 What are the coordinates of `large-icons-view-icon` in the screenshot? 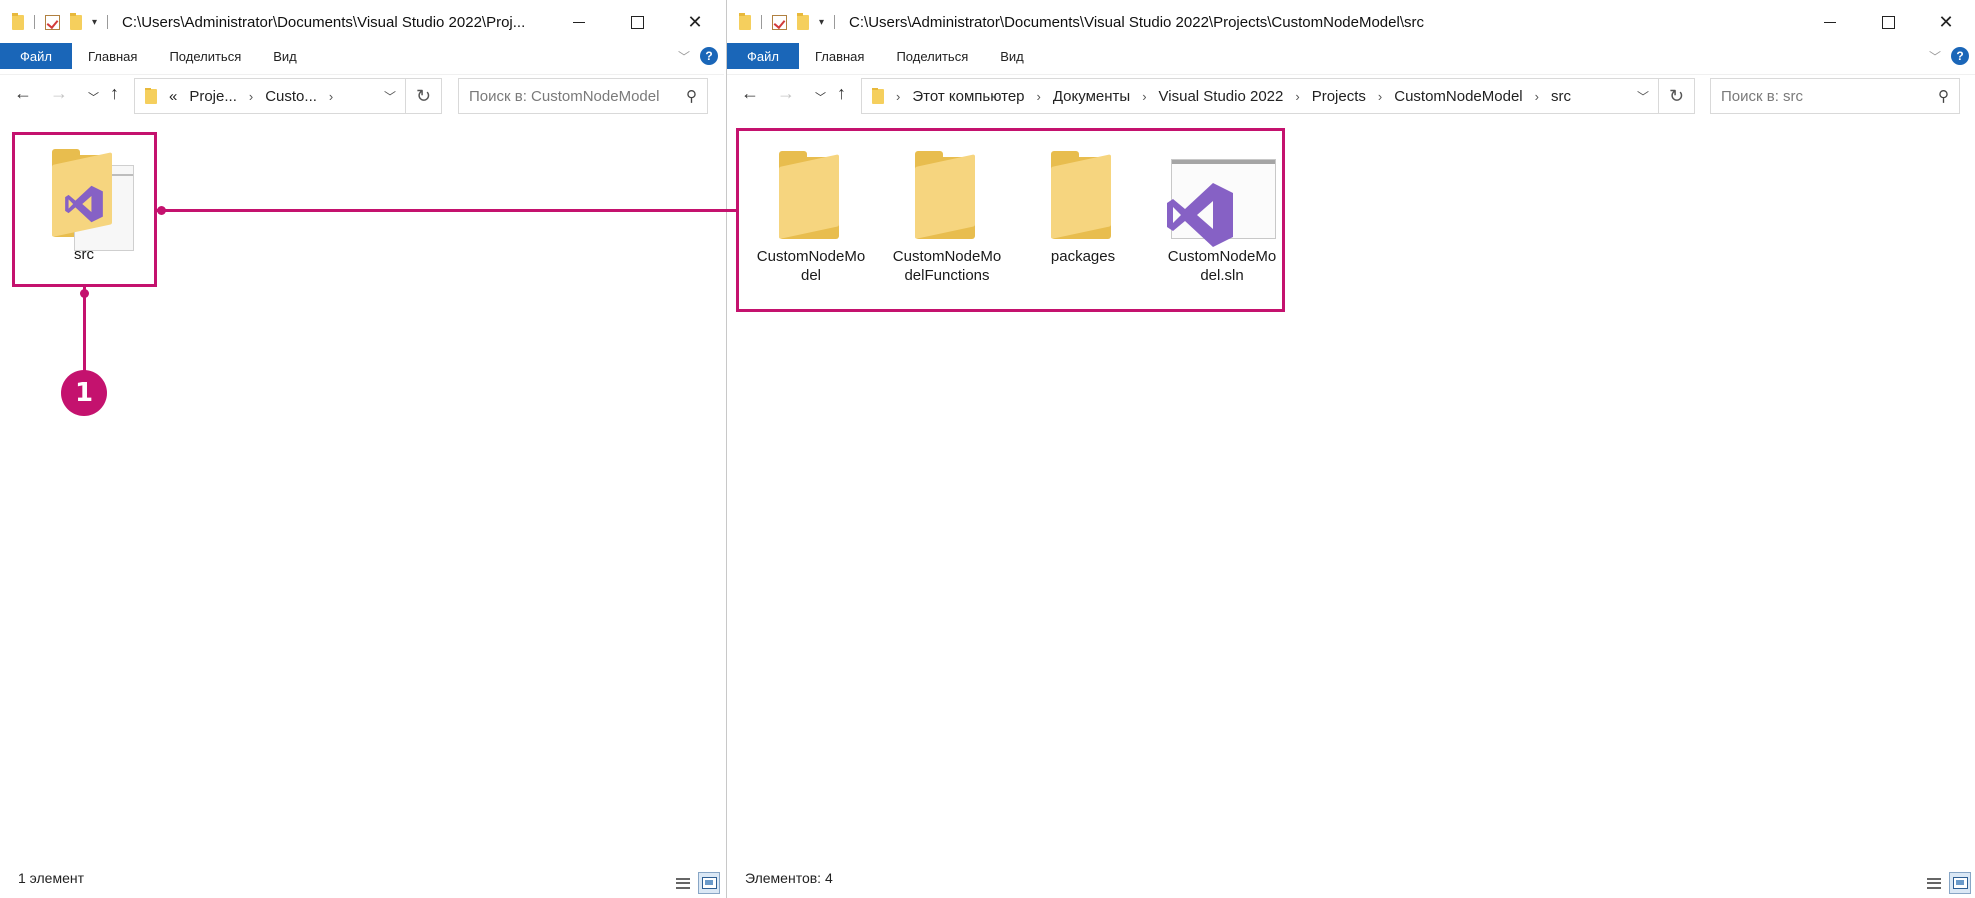 It's located at (709, 883).